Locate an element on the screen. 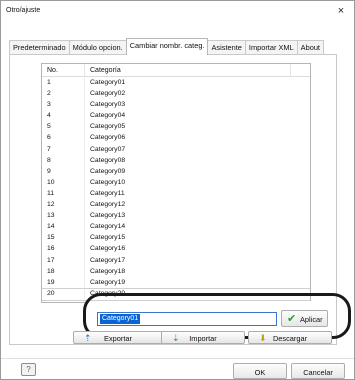 This screenshot has width=355, height=380. row-category-name: Category12 is located at coordinates (108, 205).